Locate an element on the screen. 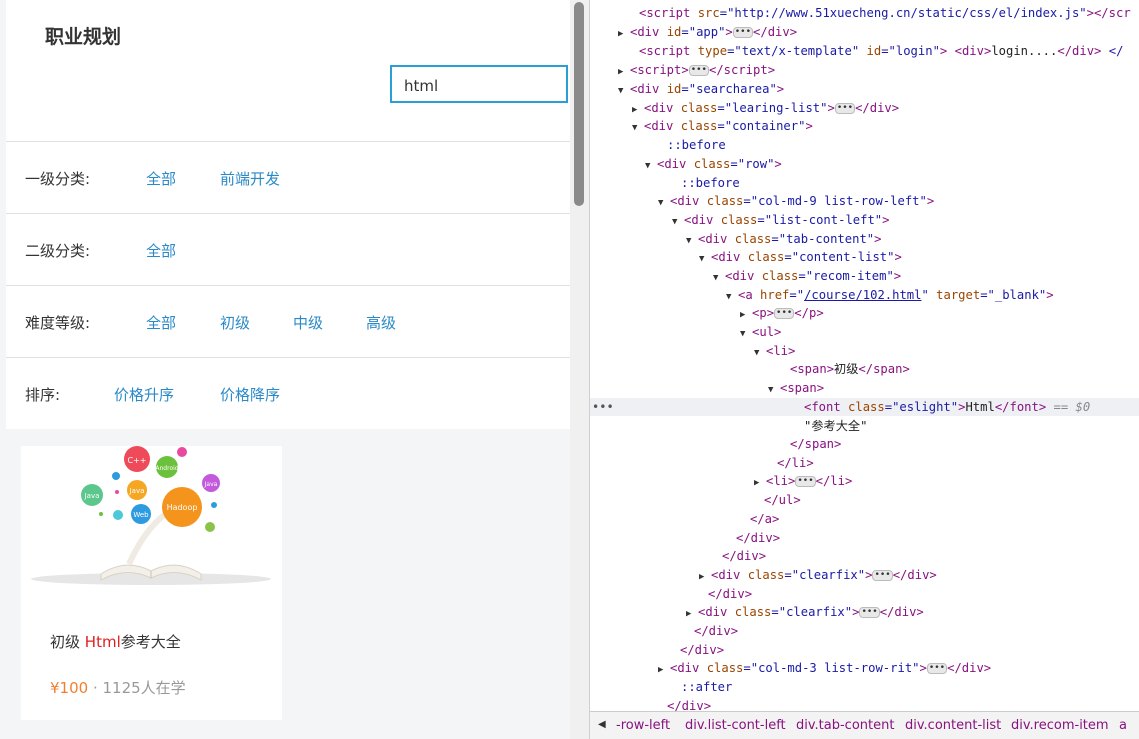 The height and width of the screenshot is (739, 1139). filter-label: 排序: is located at coordinates (43, 395).